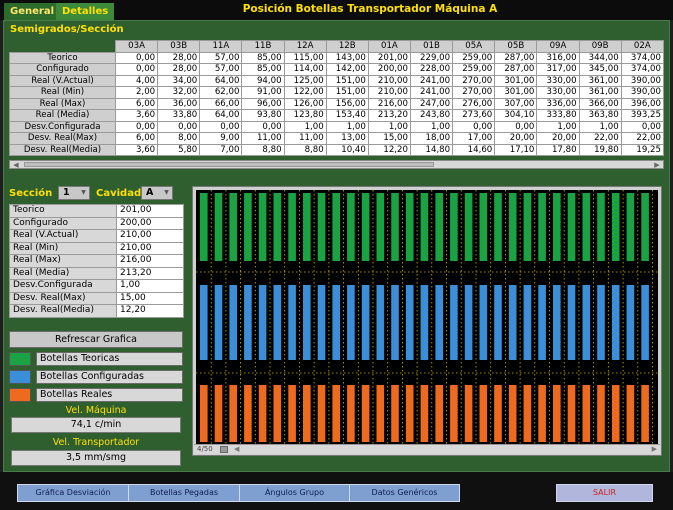  I want to click on table-cell: 17,80, so click(558, 149).